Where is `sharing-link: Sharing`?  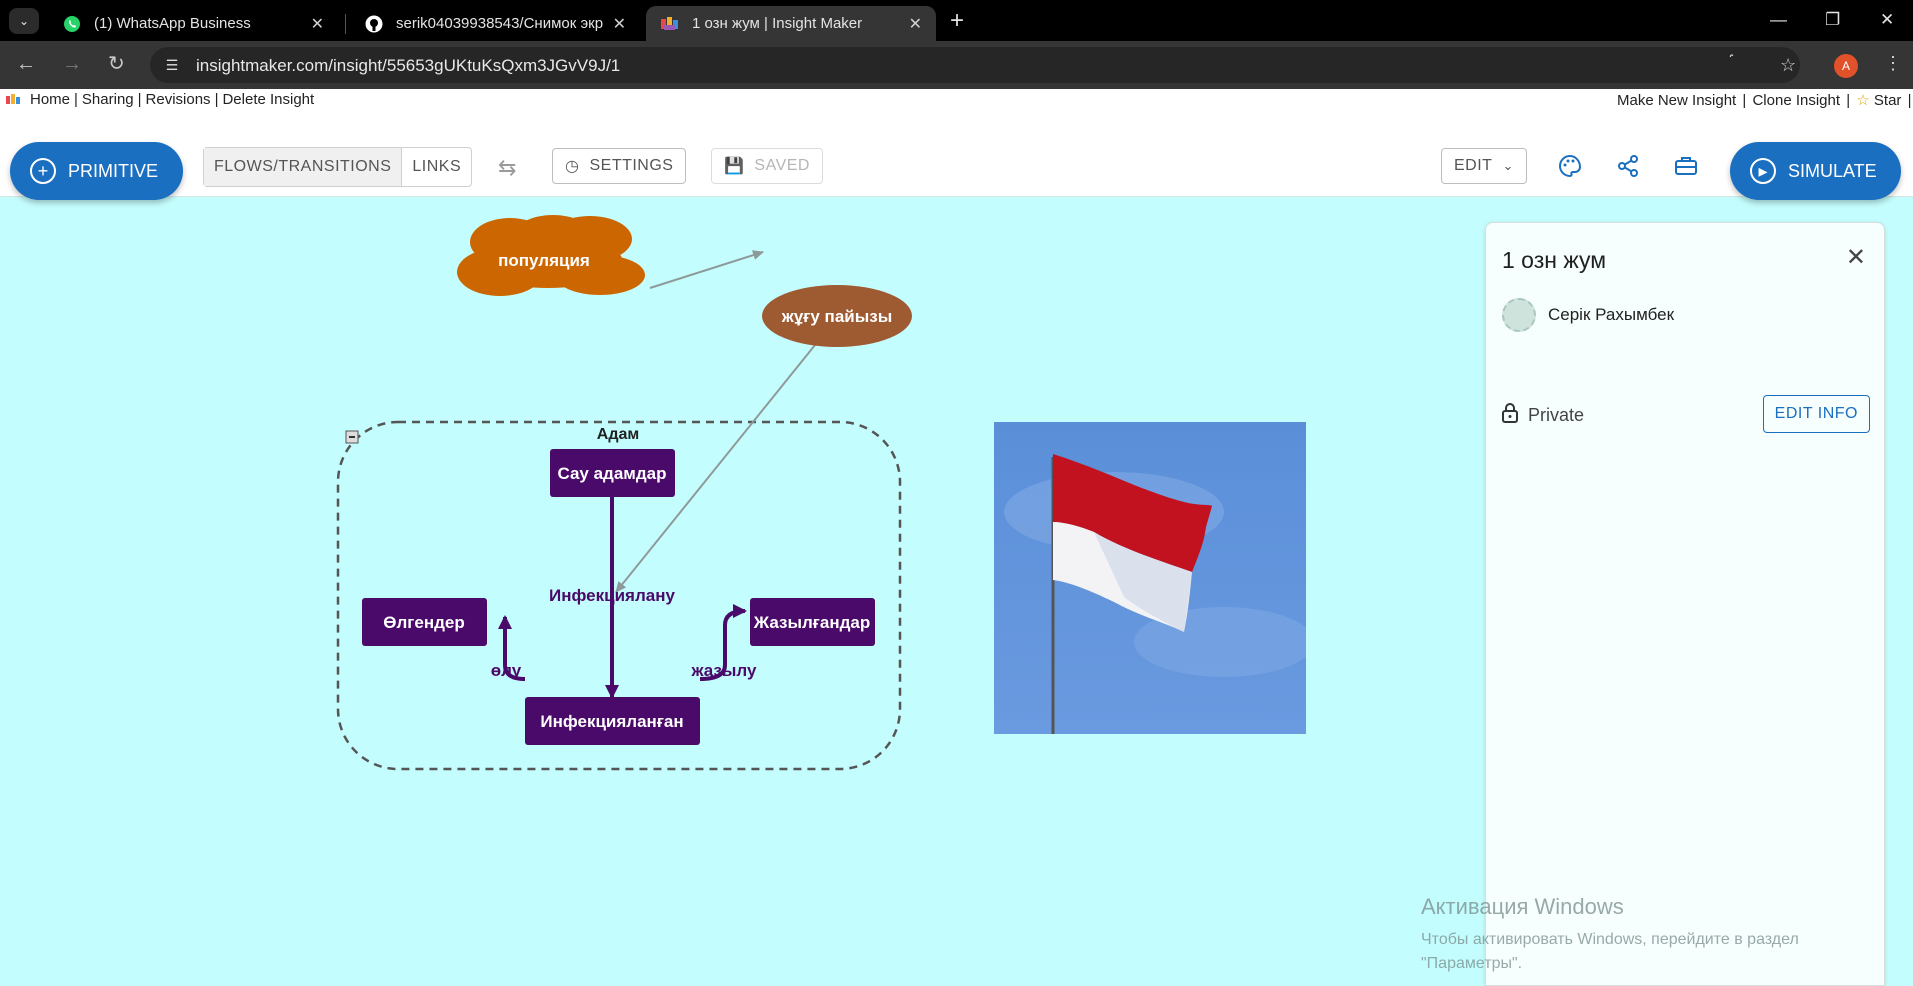 sharing-link: Sharing is located at coordinates (108, 99).